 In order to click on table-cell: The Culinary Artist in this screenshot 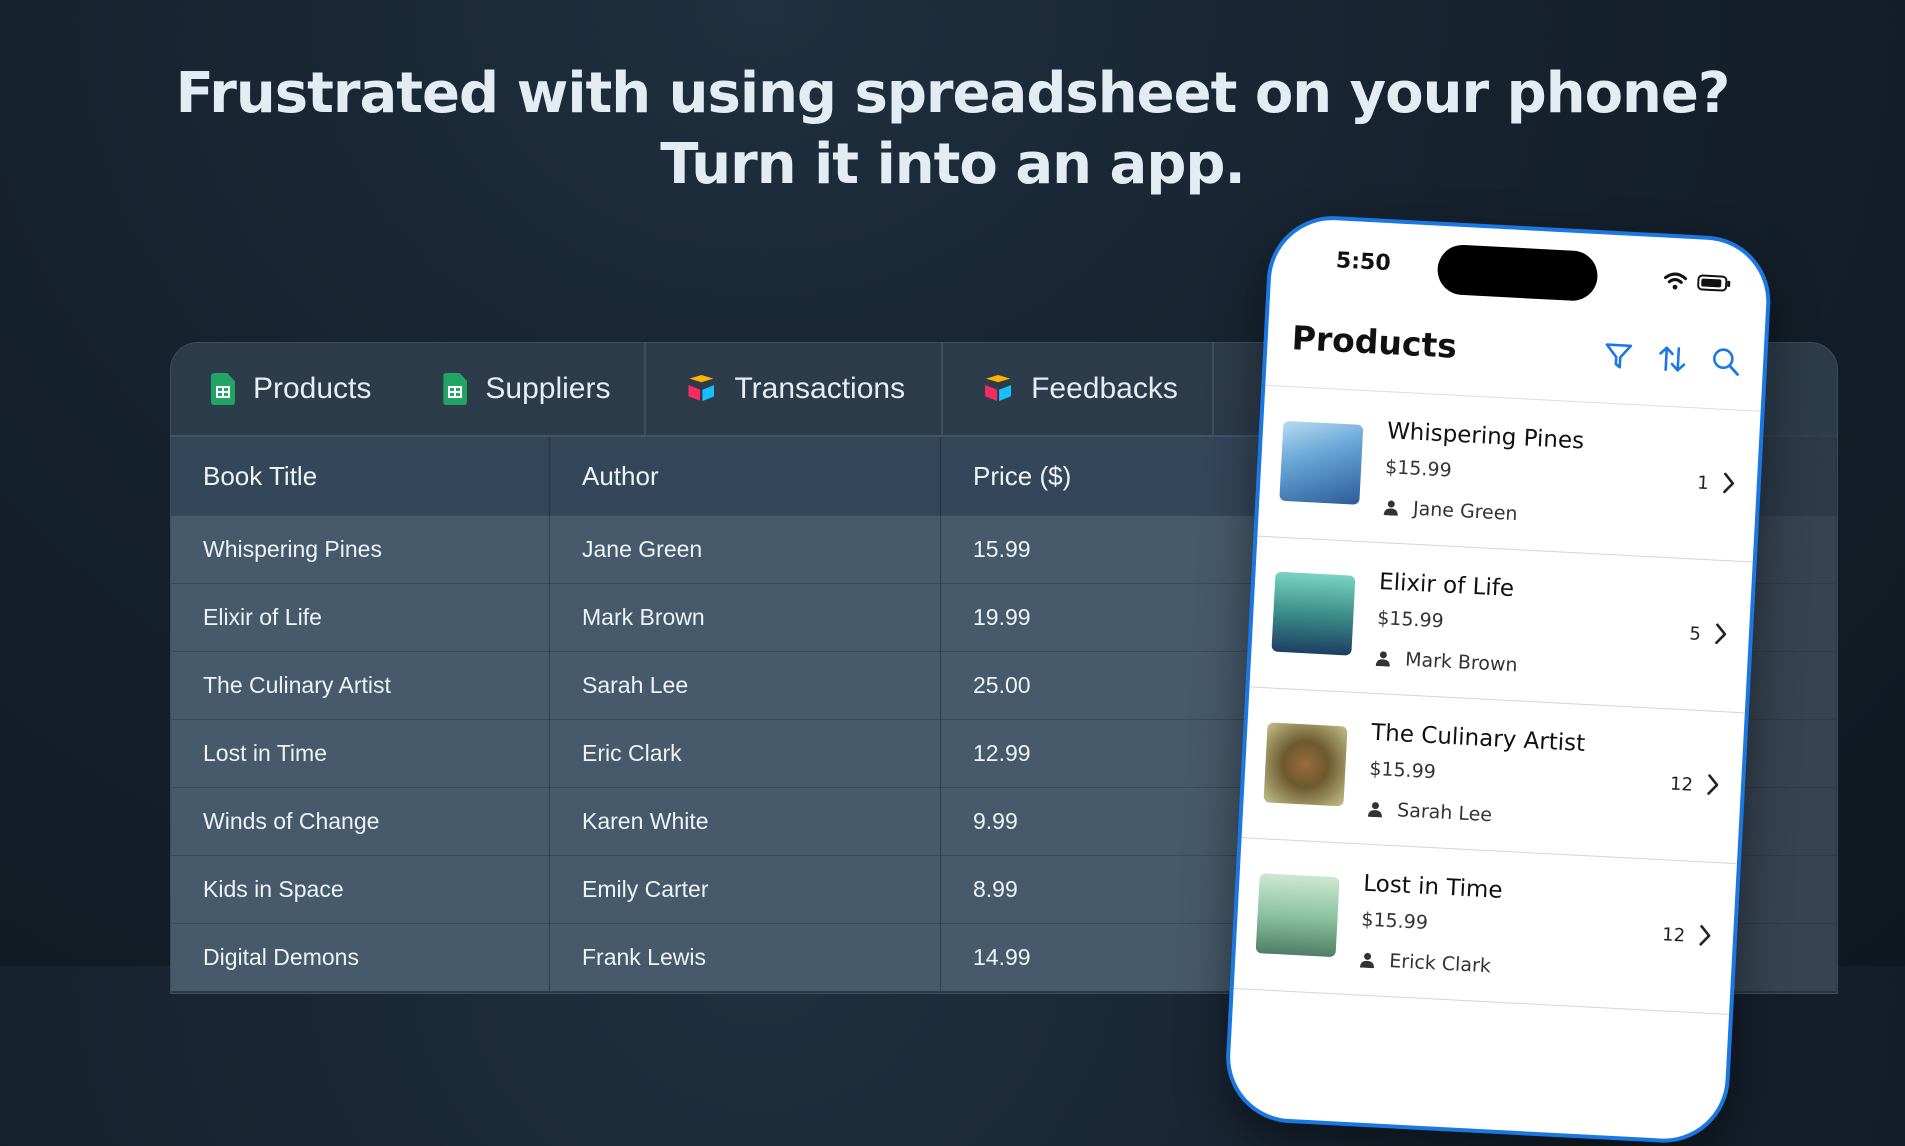, I will do `click(360, 685)`.